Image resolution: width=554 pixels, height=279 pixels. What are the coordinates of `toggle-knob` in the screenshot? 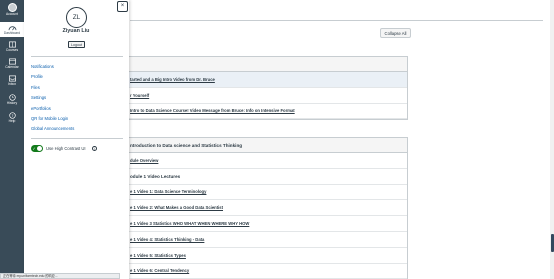 It's located at (39, 148).